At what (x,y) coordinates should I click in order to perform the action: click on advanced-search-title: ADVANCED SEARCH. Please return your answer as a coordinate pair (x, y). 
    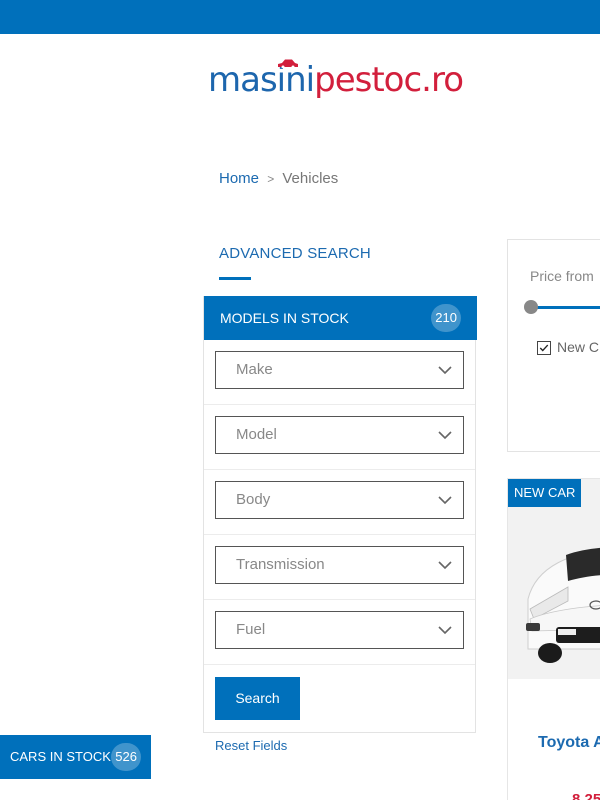
    Looking at the image, I should click on (295, 253).